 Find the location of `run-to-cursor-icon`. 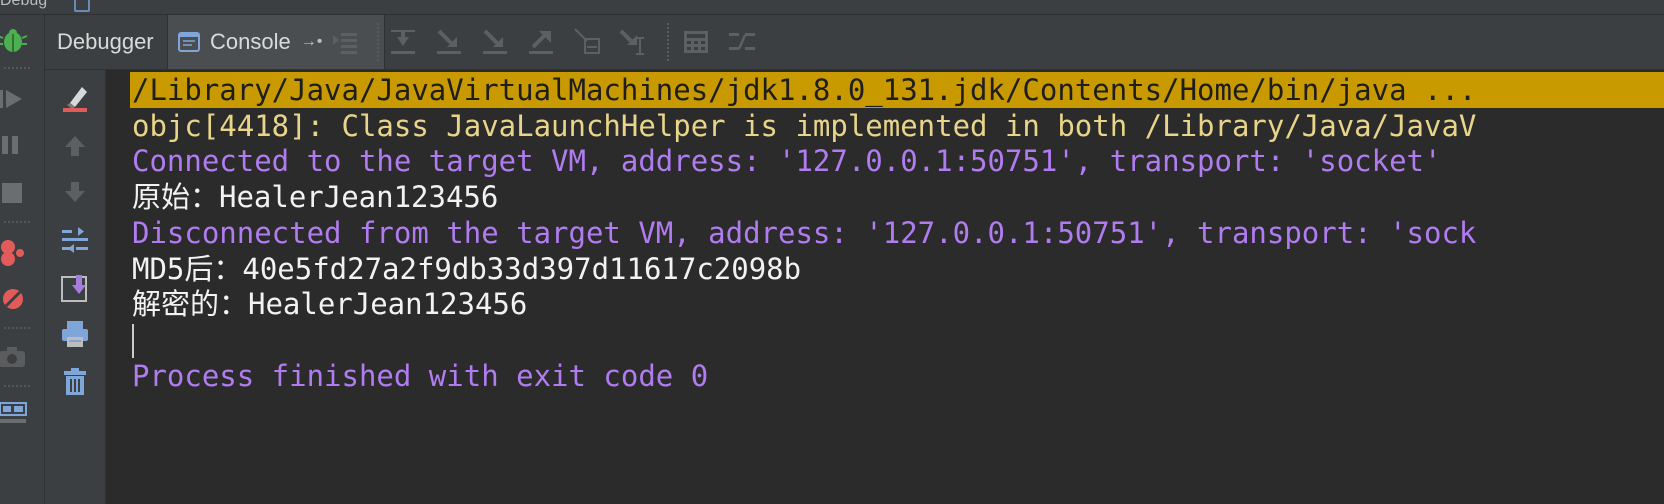

run-to-cursor-icon is located at coordinates (634, 42).